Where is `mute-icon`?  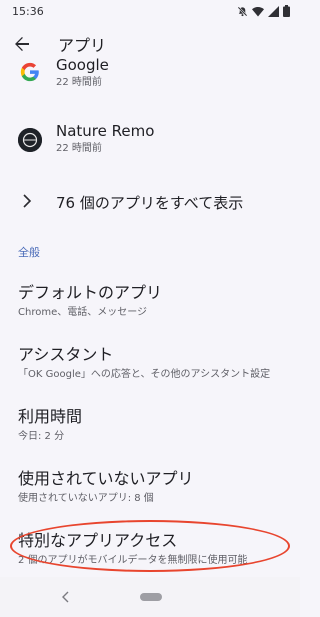 mute-icon is located at coordinates (242, 11).